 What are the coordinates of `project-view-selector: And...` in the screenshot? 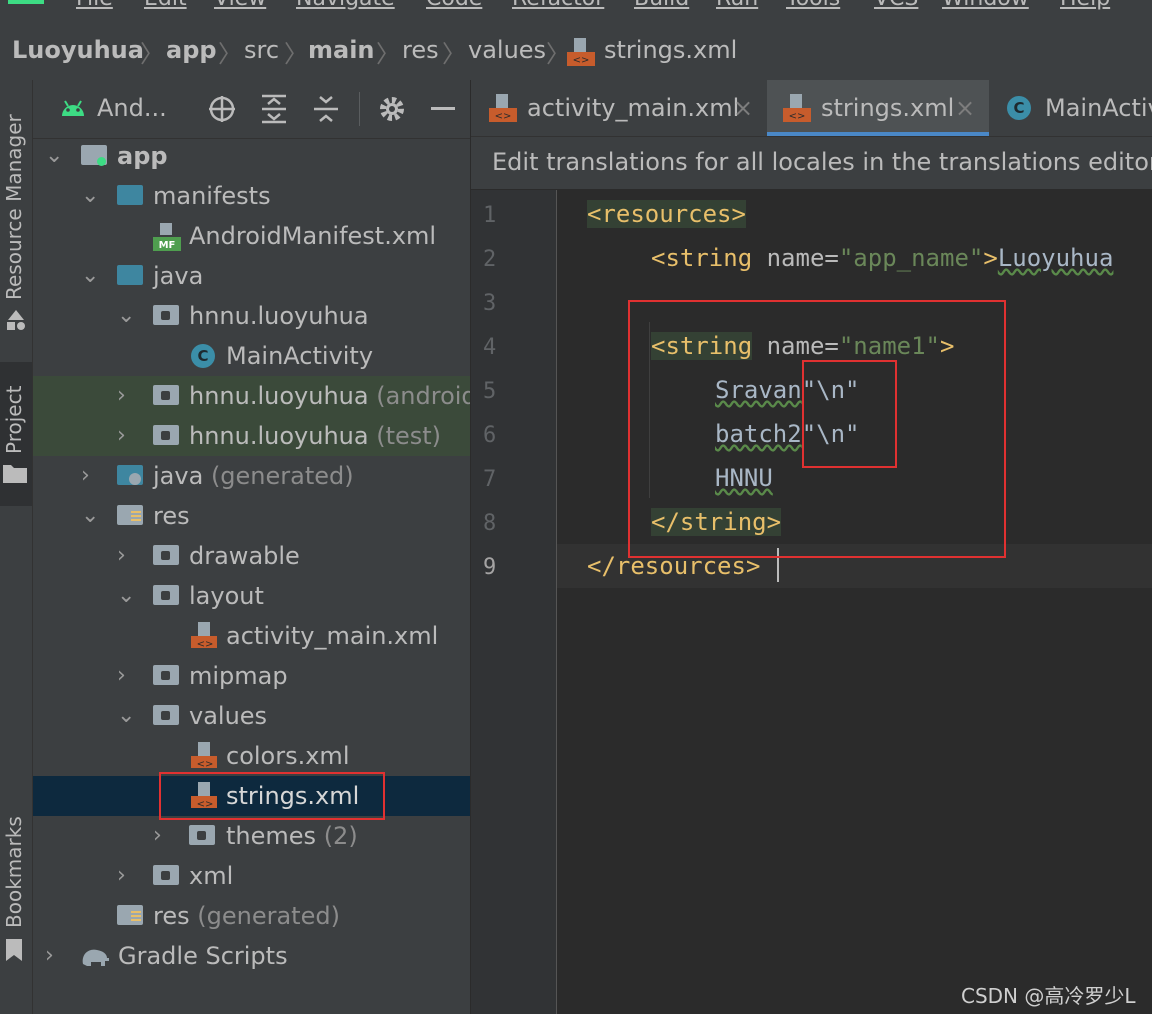 It's located at (132, 108).